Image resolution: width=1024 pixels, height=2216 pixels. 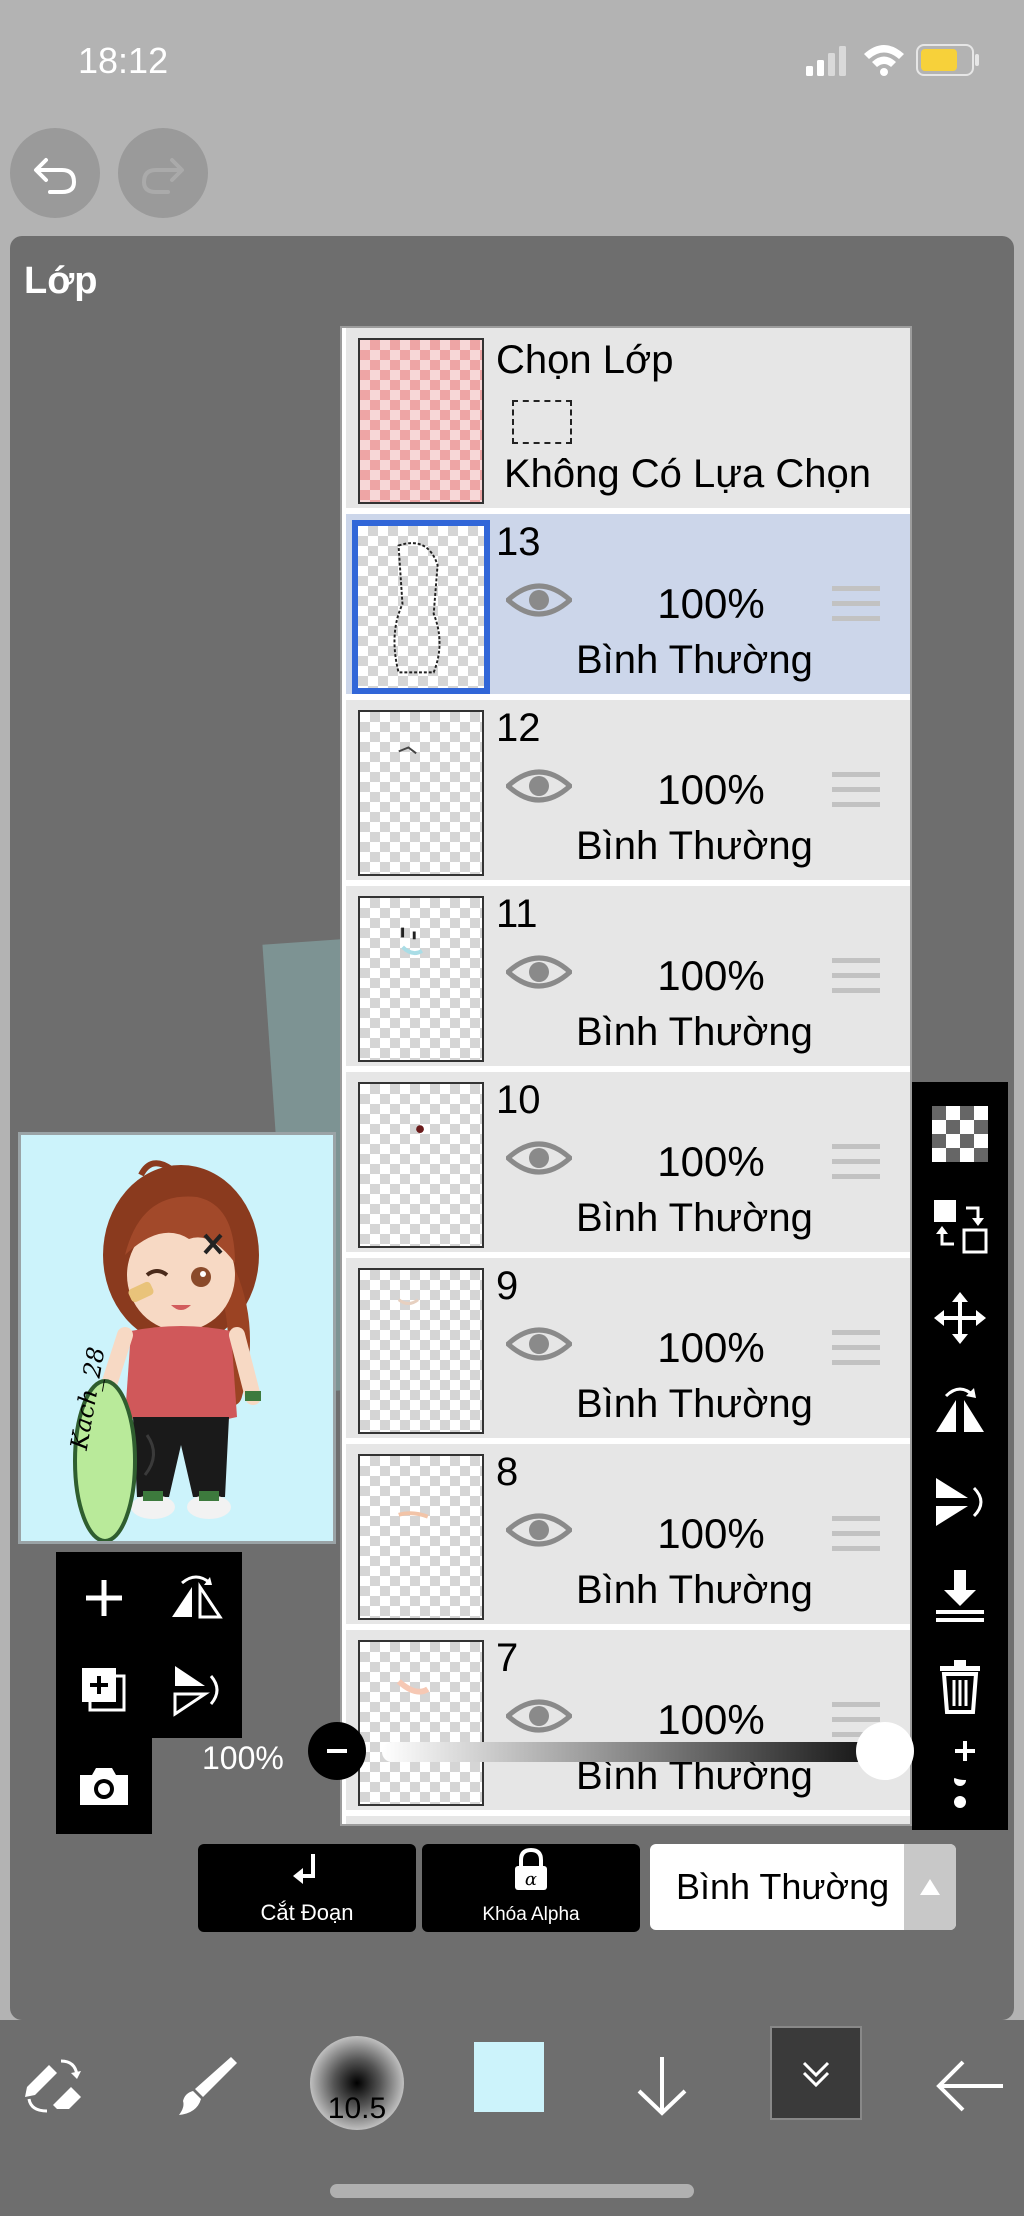 I want to click on blend-mode-select: Bình Thường, so click(x=803, y=1887).